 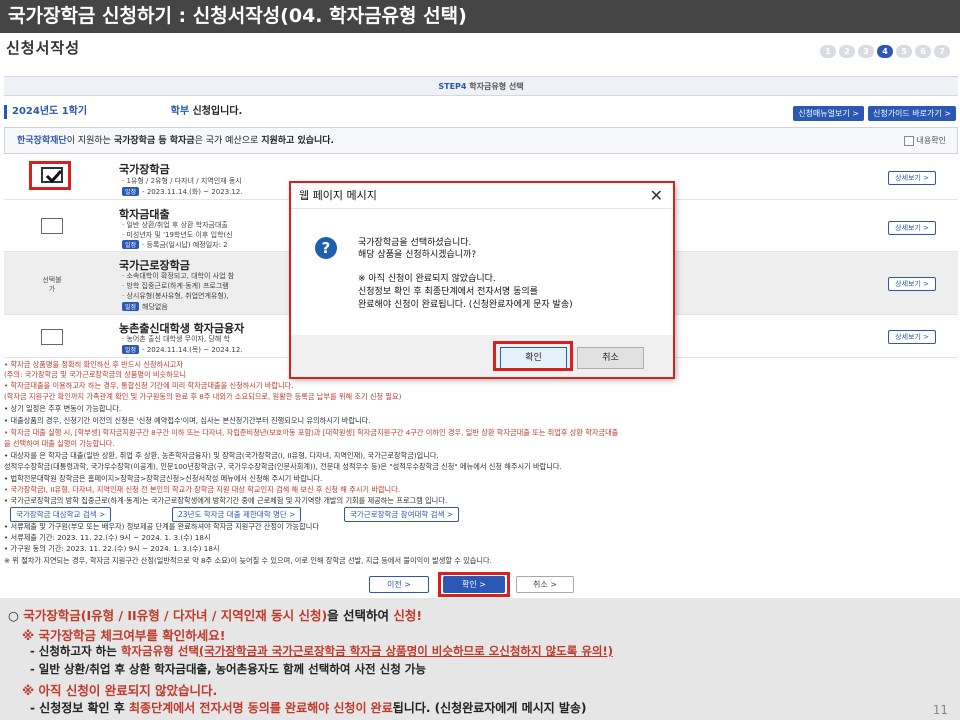 I want to click on product-schedule: 2024.11.14.(목) ~ 2024.12., so click(x=194, y=350).